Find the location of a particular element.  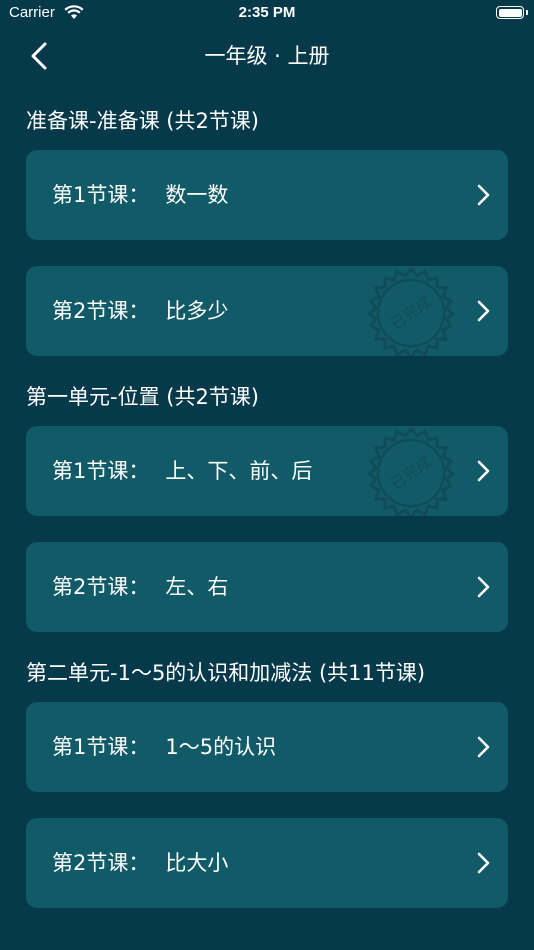

lesson-label: 第2节课： 比多少 is located at coordinates (140, 311).